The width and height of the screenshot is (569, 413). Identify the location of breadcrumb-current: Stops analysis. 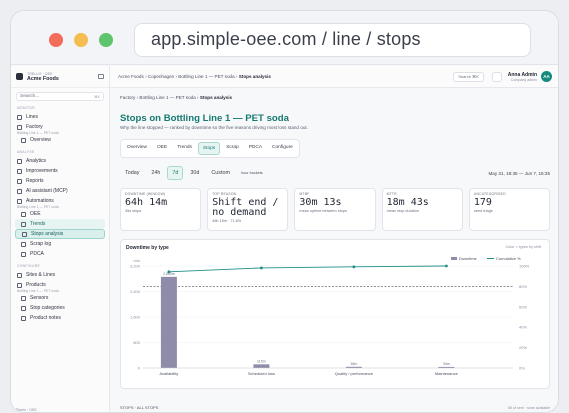
(254, 76).